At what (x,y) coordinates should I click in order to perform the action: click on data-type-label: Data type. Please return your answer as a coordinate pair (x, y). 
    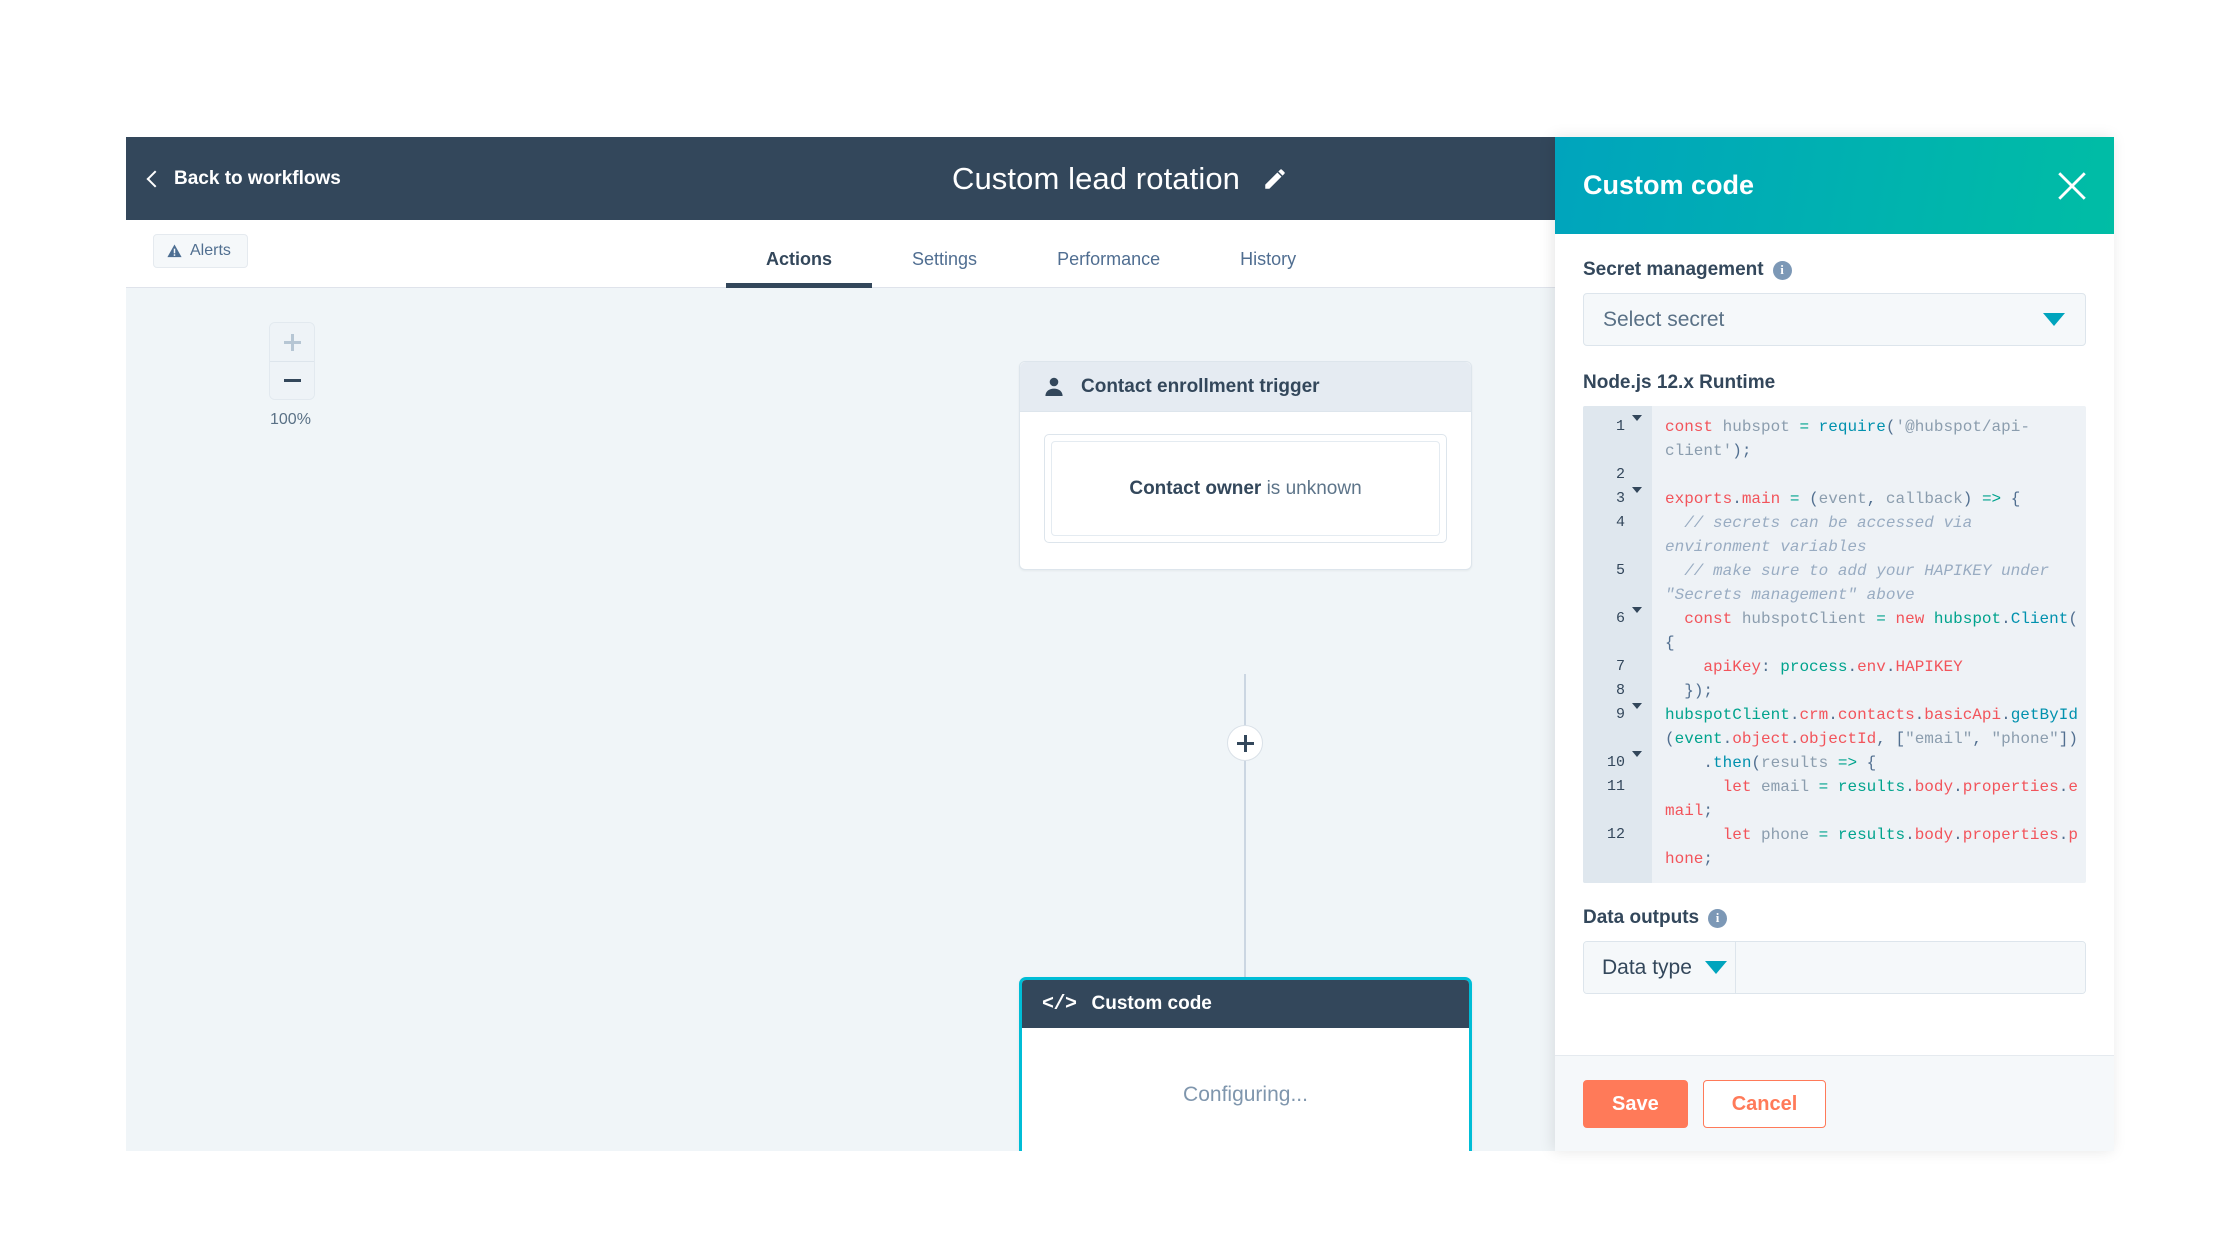
    Looking at the image, I should click on (1647, 967).